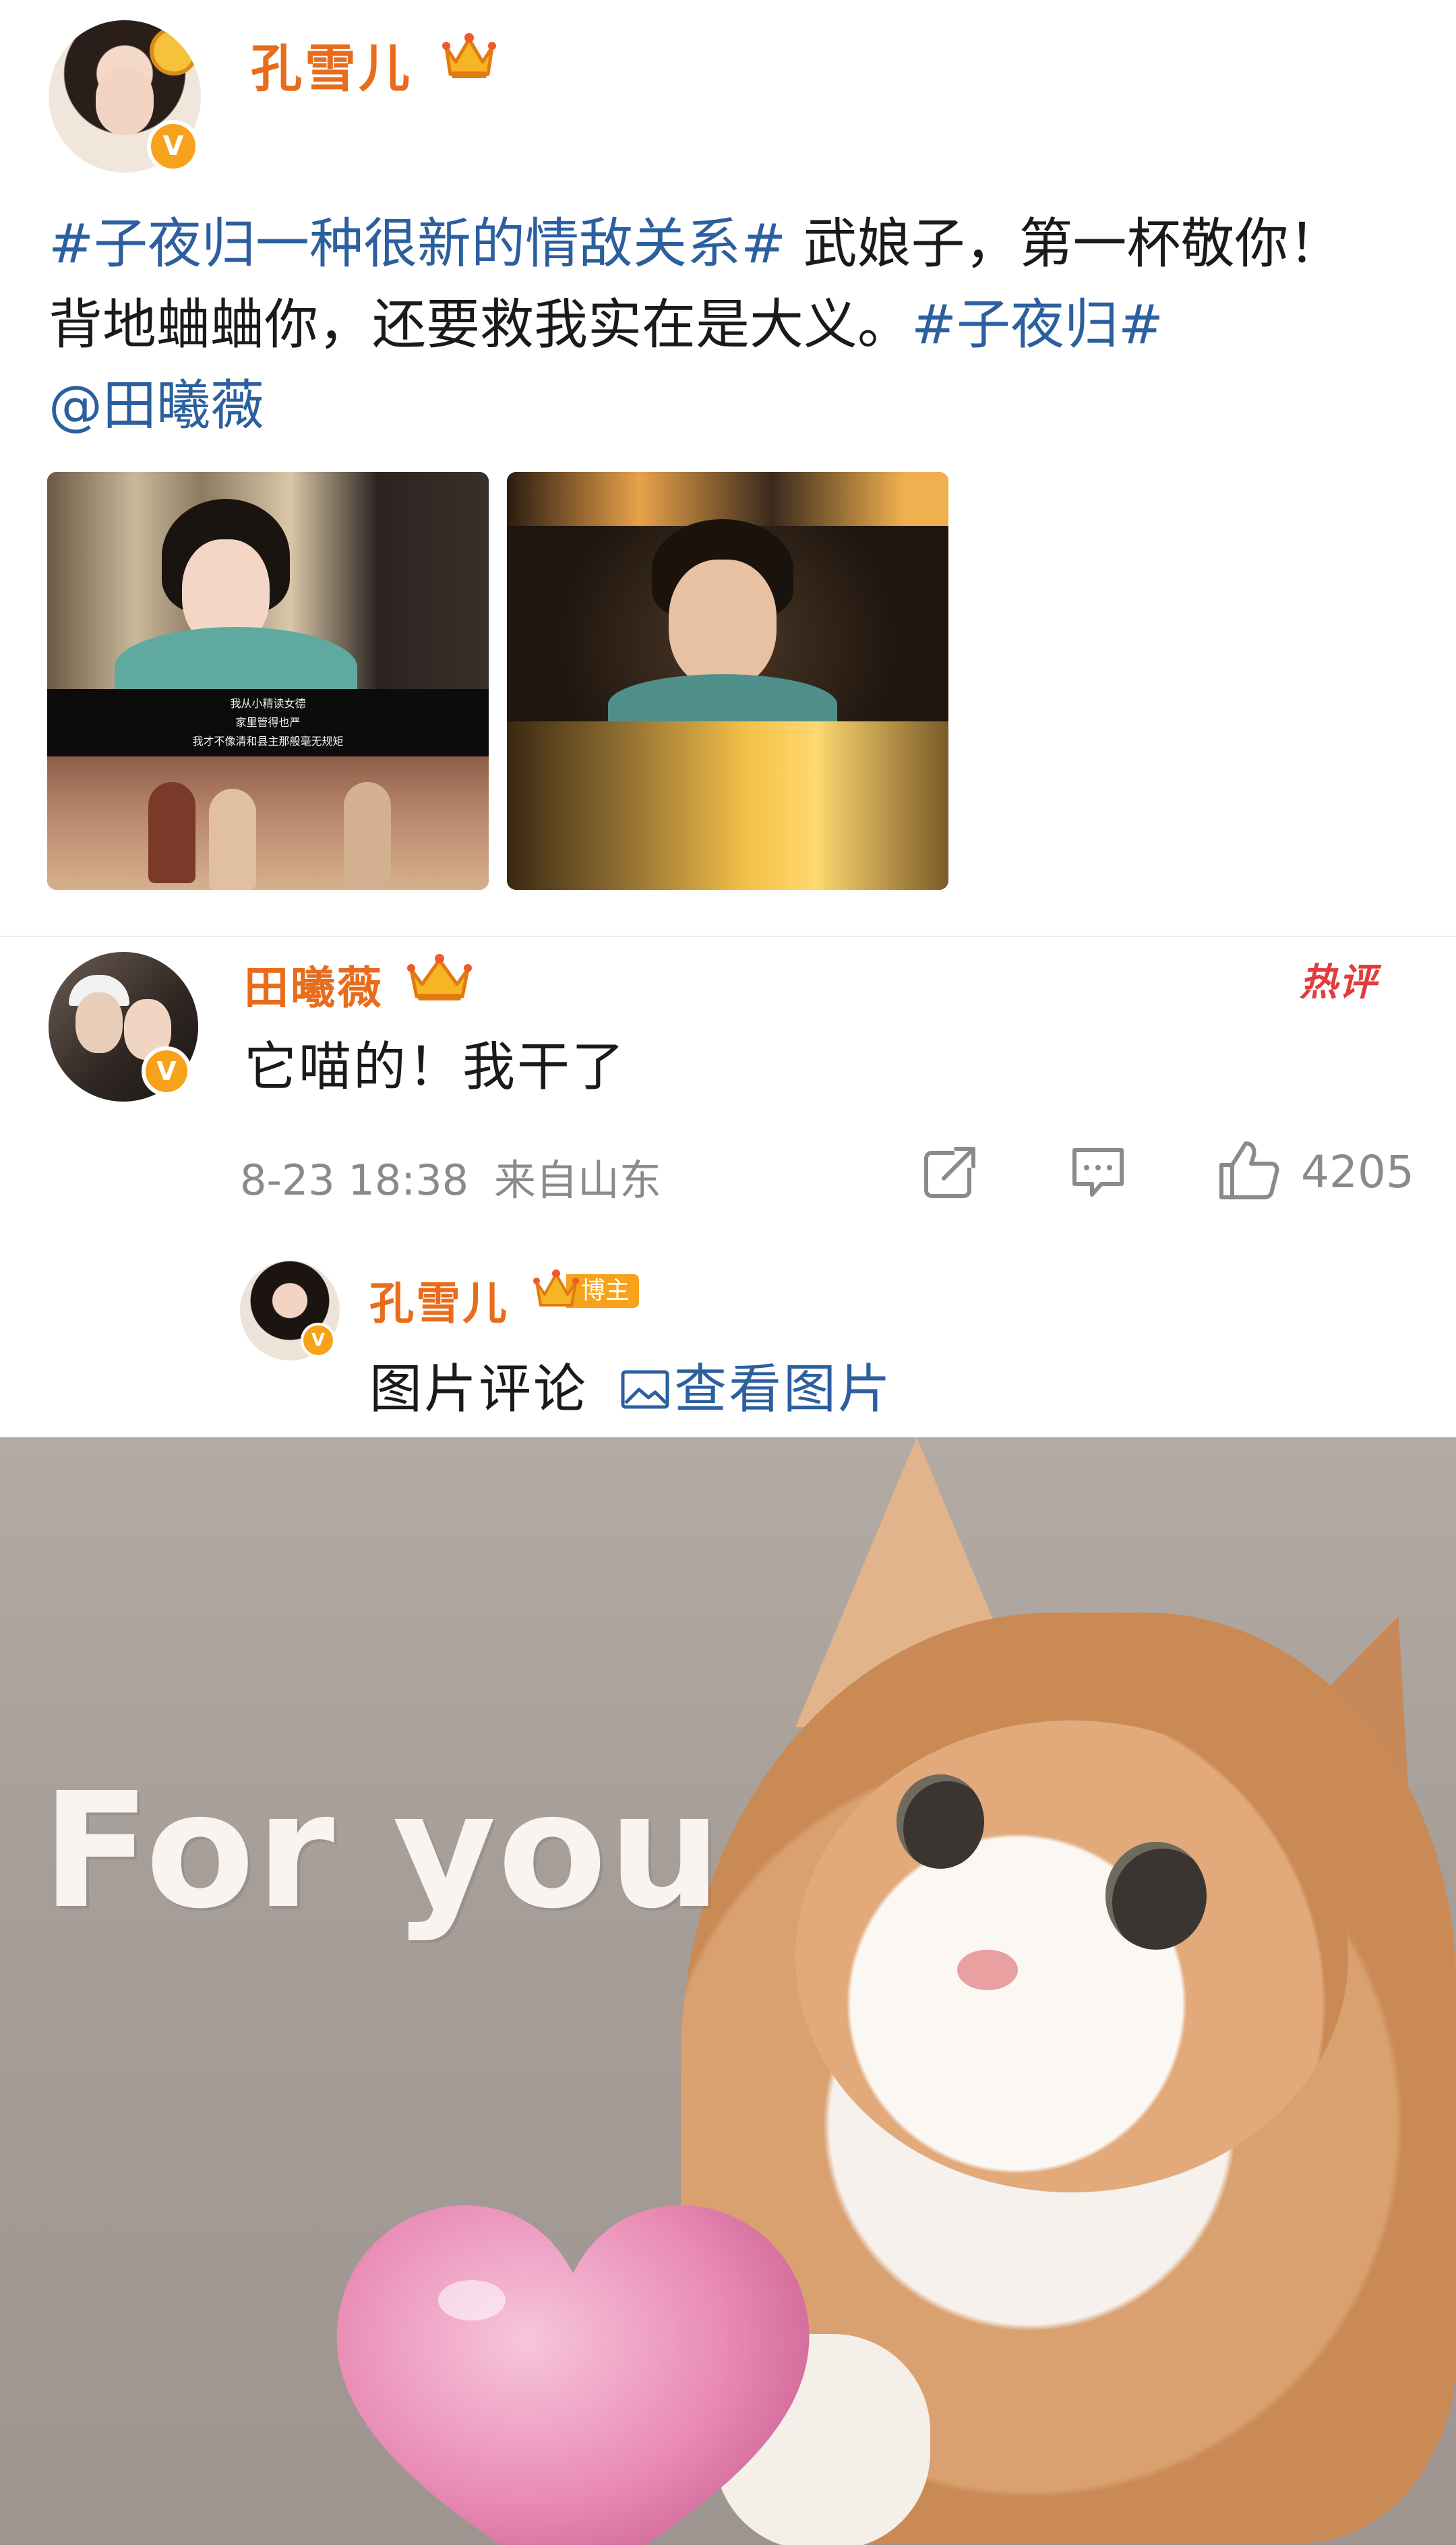 The image size is (1456, 2545). Describe the element at coordinates (1339, 983) in the screenshot. I see `hot-comment-badge: 热评` at that location.